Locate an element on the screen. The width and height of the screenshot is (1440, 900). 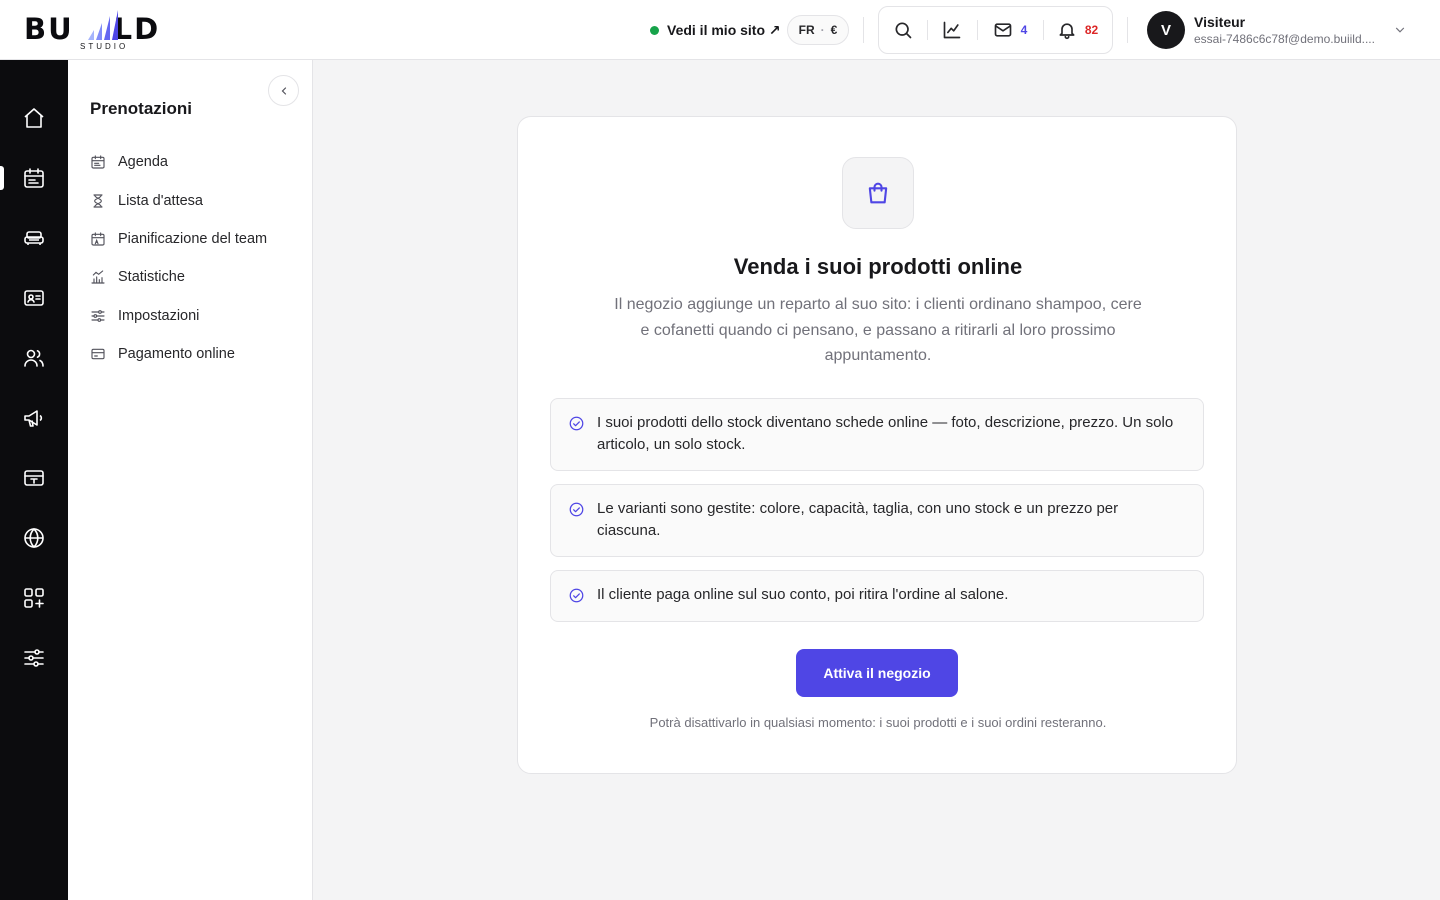
apps-icon is located at coordinates (34, 598).